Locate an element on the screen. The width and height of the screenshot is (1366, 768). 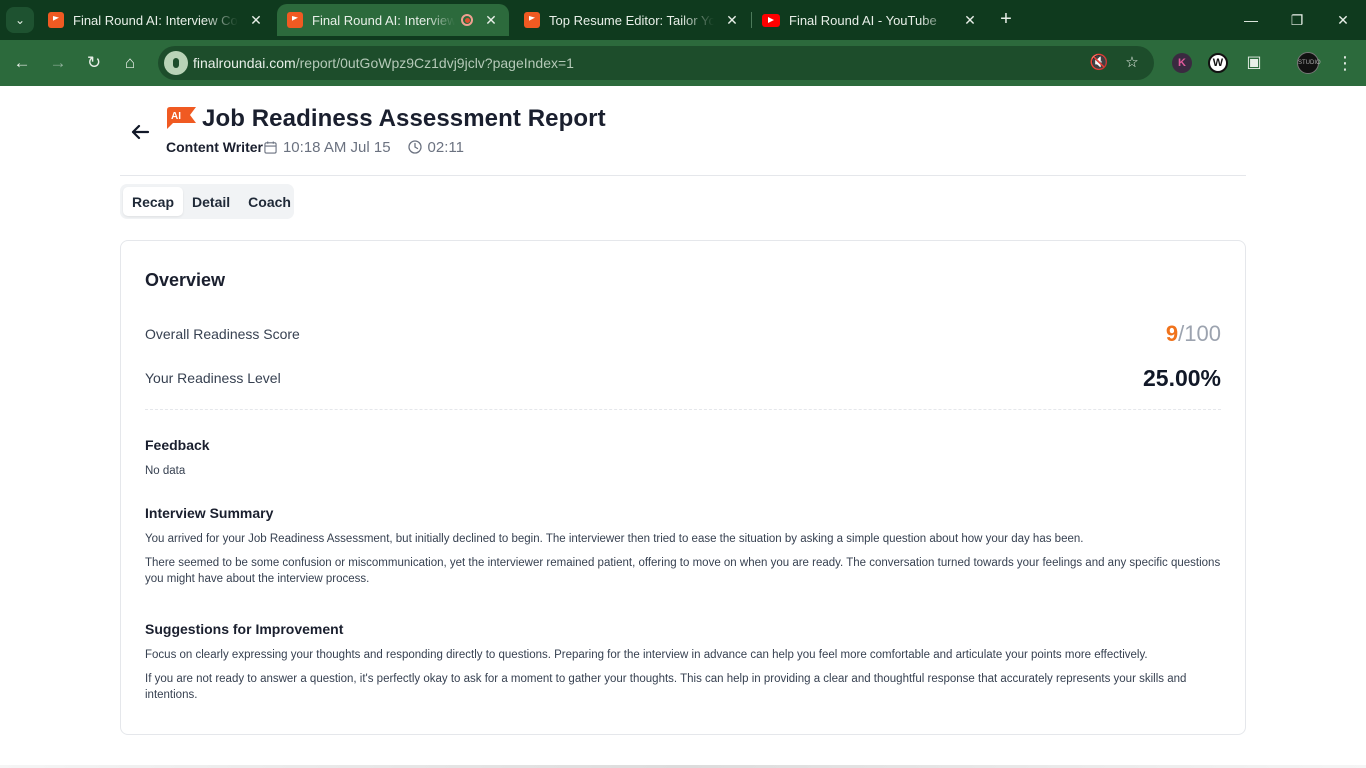
readiness-score: 9/100 is located at coordinates (1193, 334).